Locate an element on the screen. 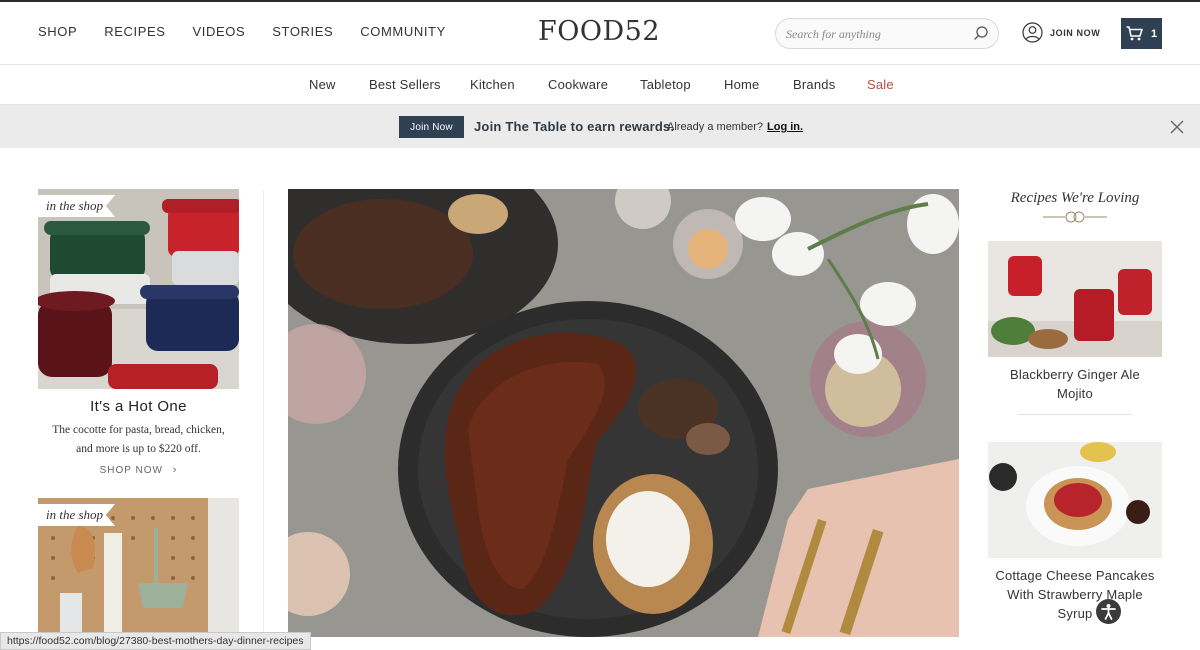 The image size is (1200, 650). login-link: Log in. is located at coordinates (785, 127).